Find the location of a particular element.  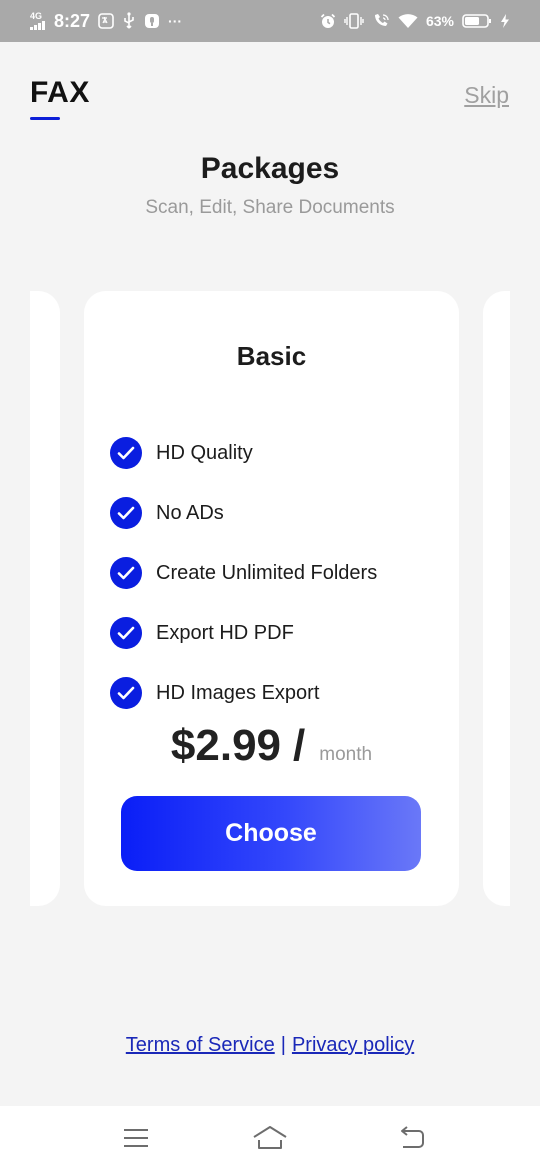

plan-name: Basic is located at coordinates (271, 356).